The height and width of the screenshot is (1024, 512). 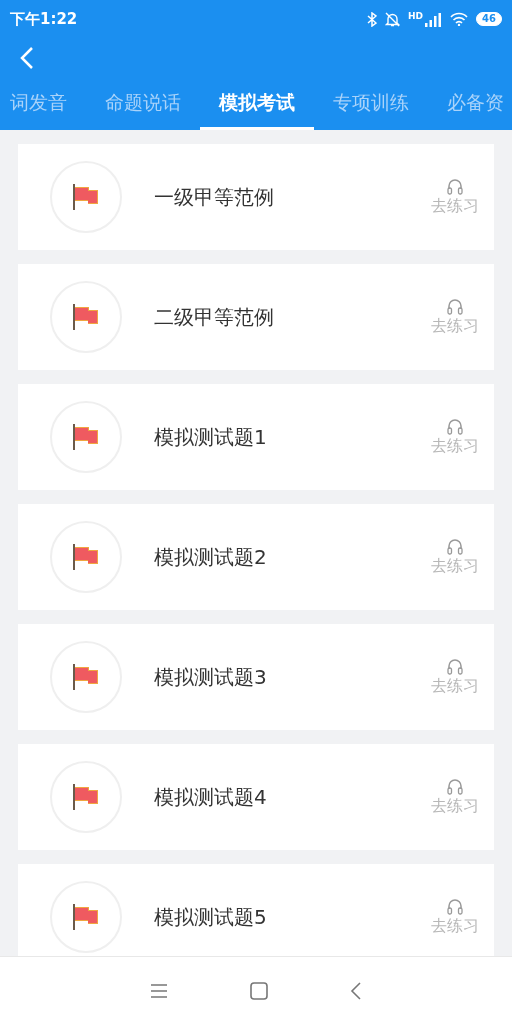 What do you see at coordinates (159, 990) in the screenshot?
I see `menu-icon` at bounding box center [159, 990].